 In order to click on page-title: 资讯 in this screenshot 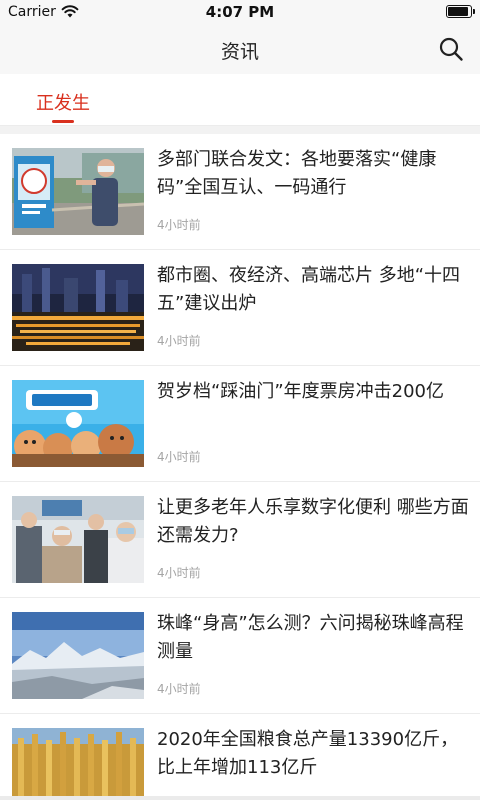, I will do `click(239, 52)`.